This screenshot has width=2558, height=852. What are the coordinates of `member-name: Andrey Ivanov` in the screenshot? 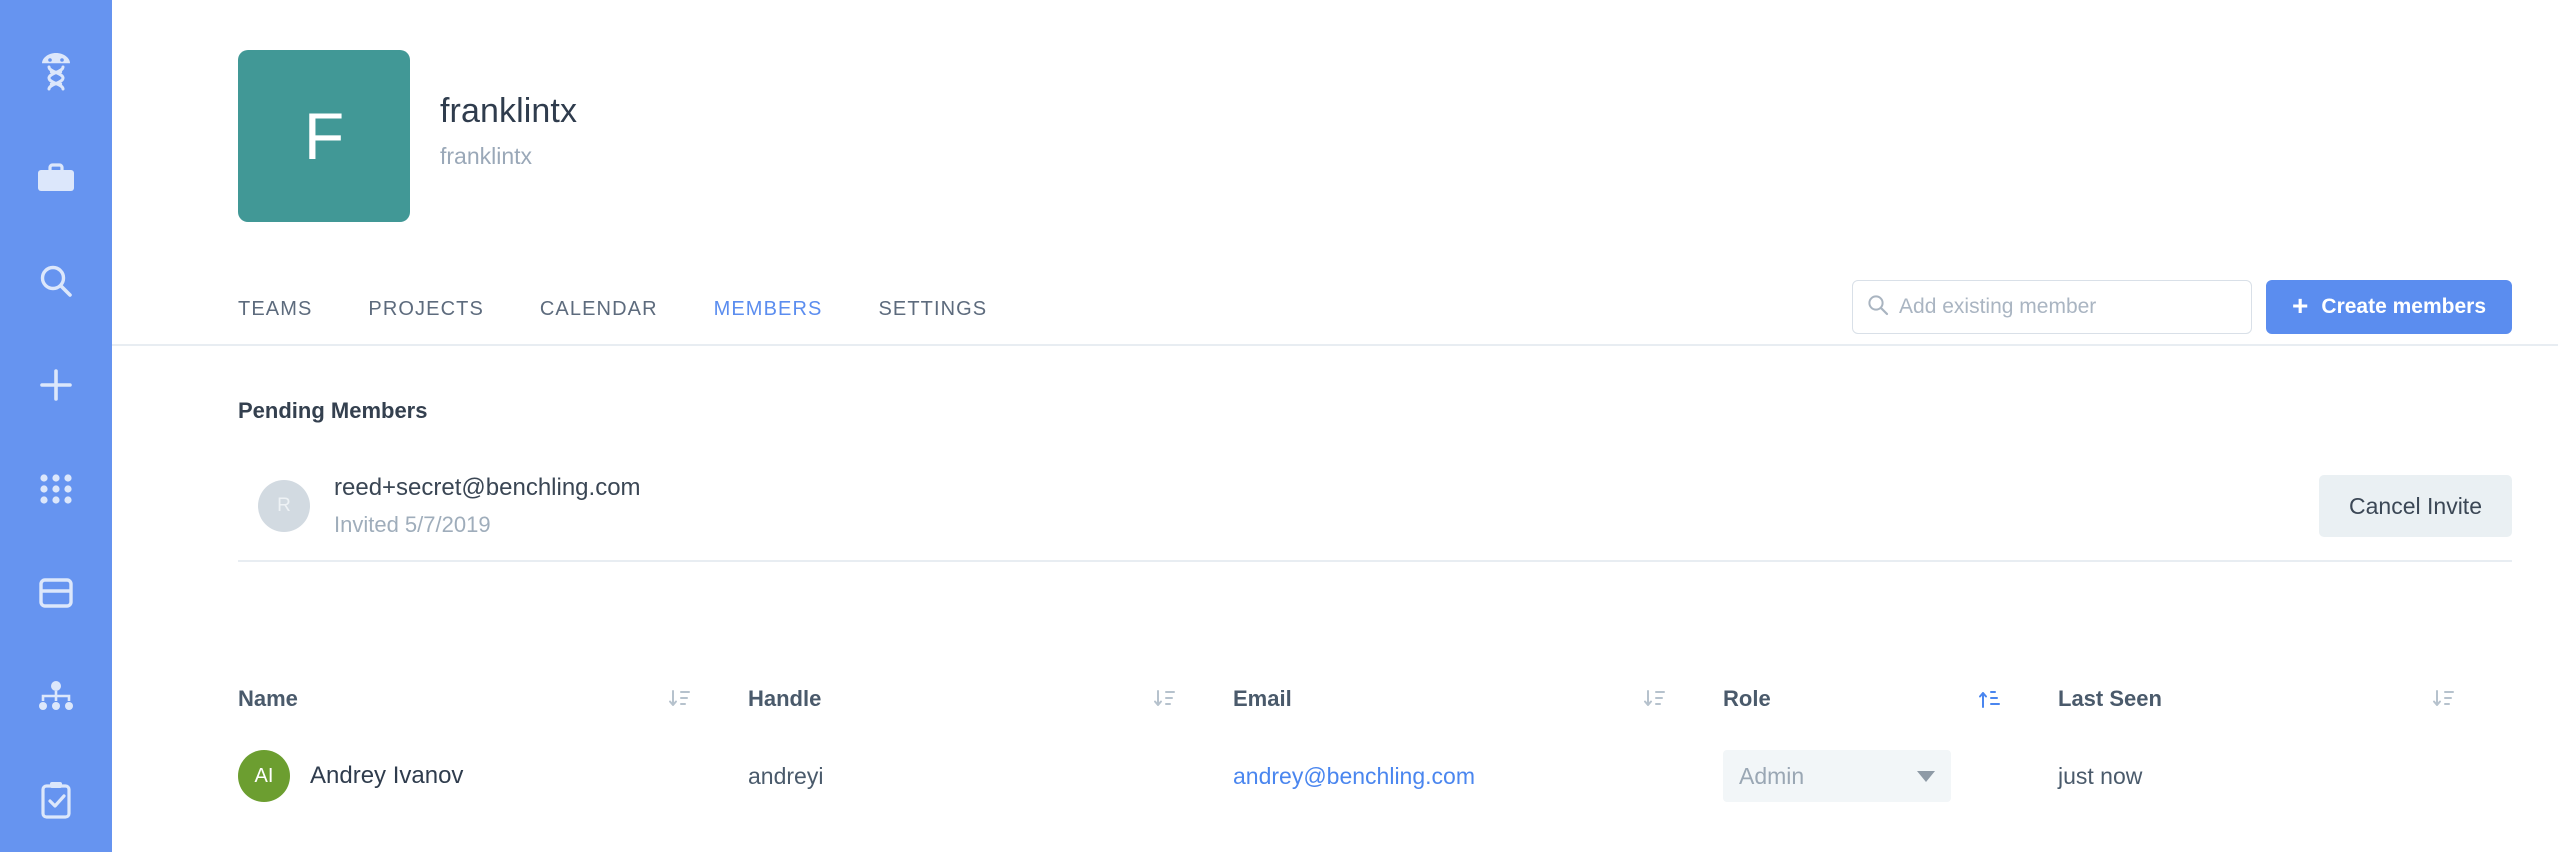 It's located at (387, 775).